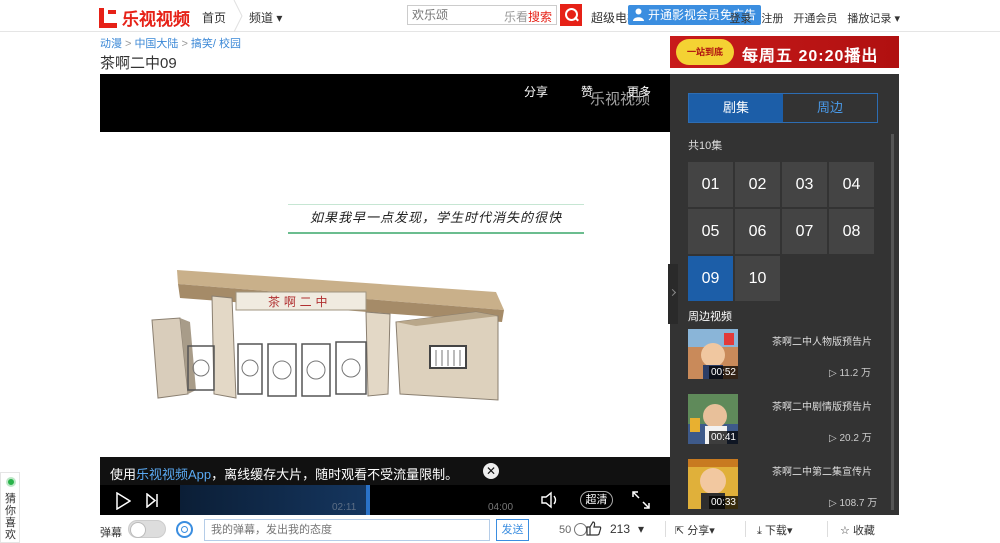 This screenshot has height=543, width=1000. Describe the element at coordinates (641, 500) in the screenshot. I see `fullscreen-button` at that location.